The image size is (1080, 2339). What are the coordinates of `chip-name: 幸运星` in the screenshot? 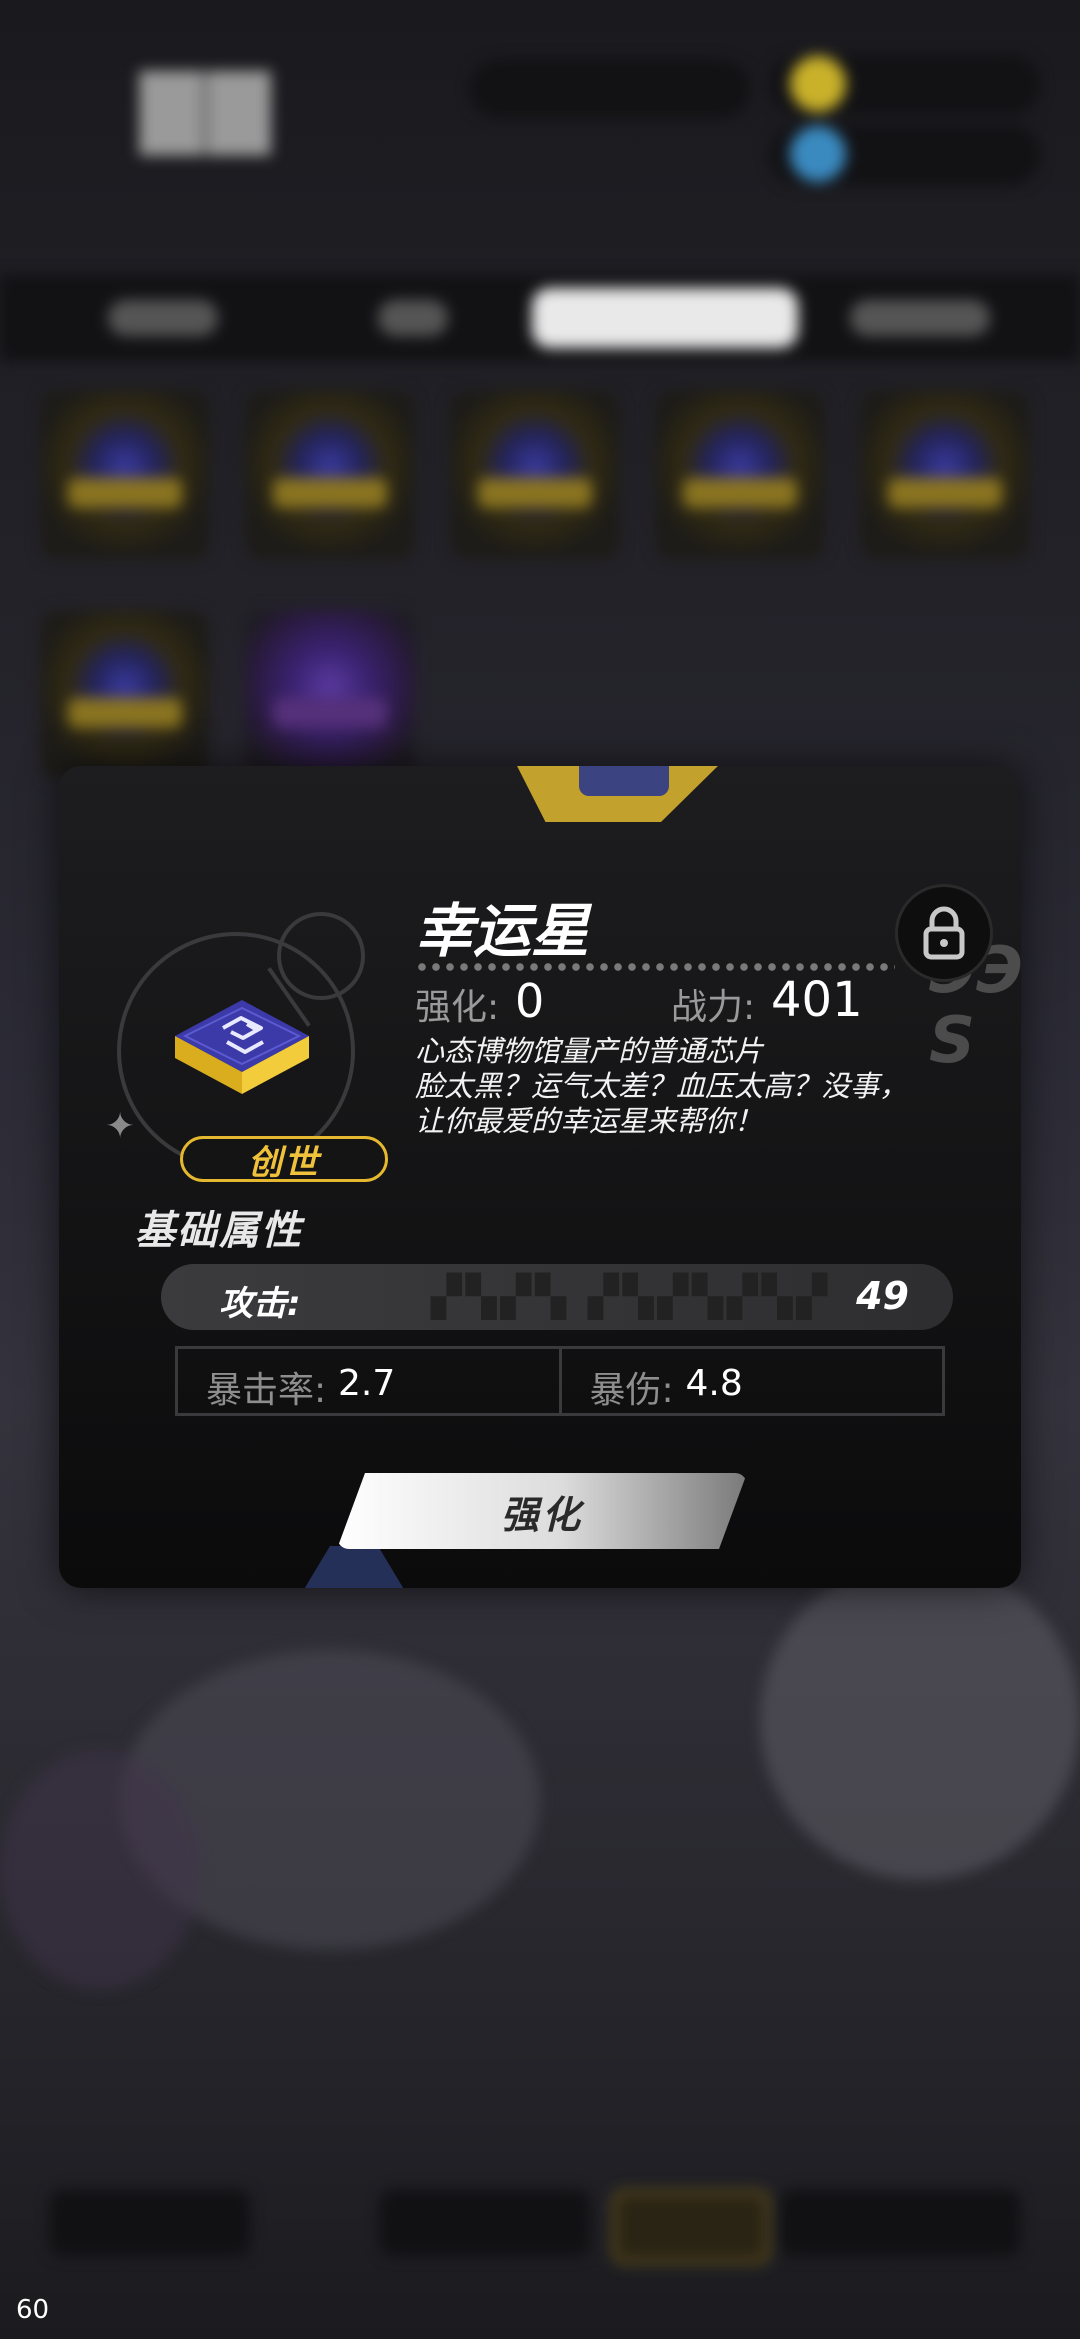 It's located at (502, 931).